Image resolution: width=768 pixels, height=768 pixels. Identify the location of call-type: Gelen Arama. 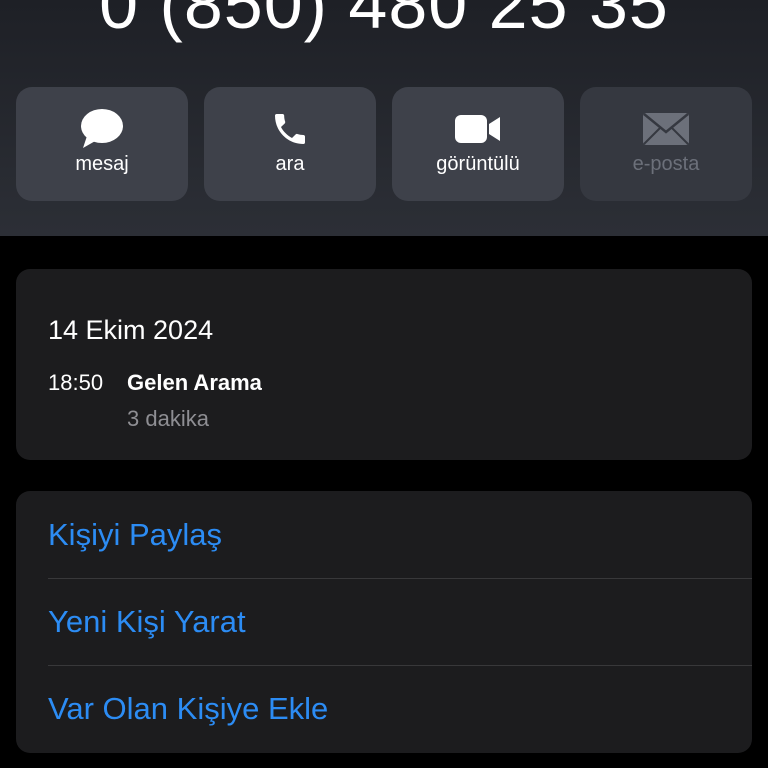
(194, 382).